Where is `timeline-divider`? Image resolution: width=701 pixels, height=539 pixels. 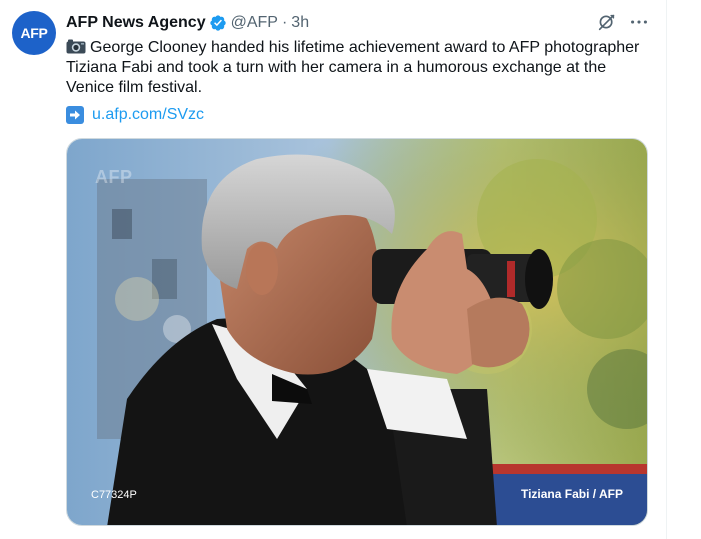
timeline-divider is located at coordinates (666, 269).